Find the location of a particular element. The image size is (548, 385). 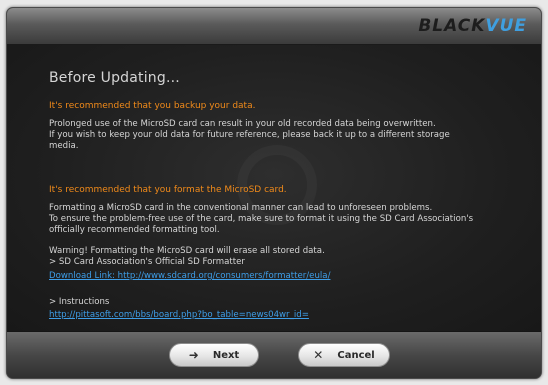

next-button: ➜ Next is located at coordinates (214, 355).